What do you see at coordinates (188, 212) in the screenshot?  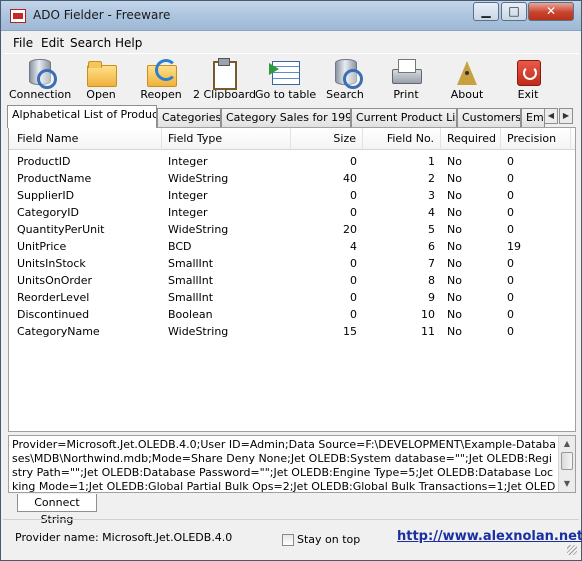 I see `field-type-cell: Integer` at bounding box center [188, 212].